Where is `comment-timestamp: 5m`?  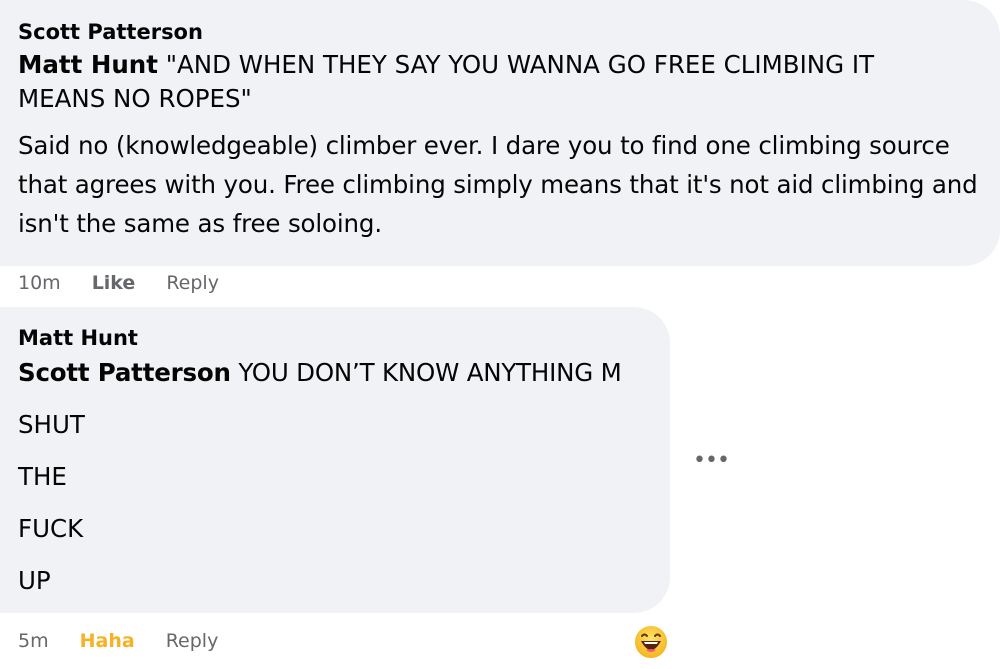 comment-timestamp: 5m is located at coordinates (33, 641).